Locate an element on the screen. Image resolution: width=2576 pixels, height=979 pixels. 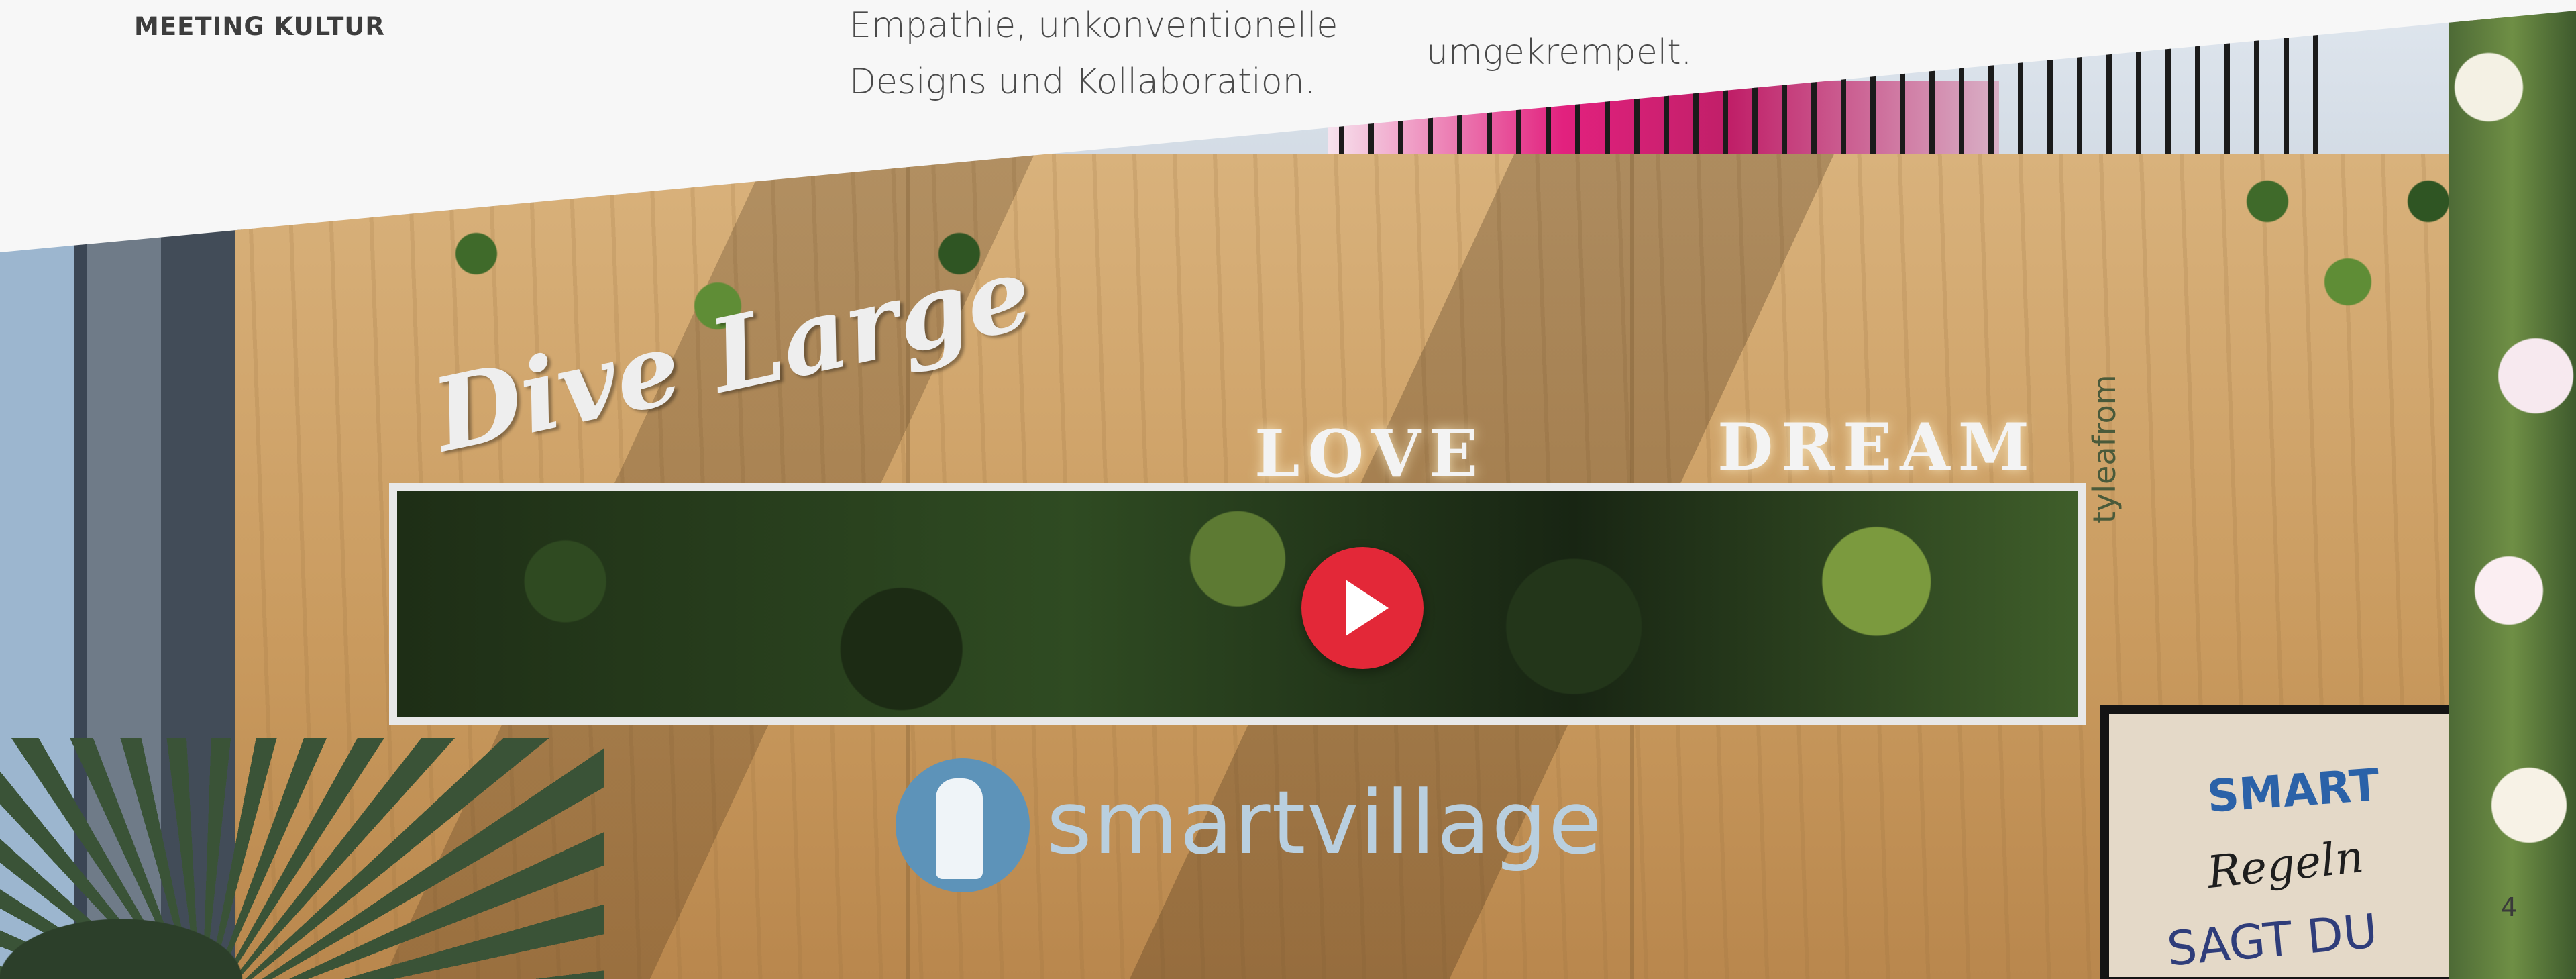
flower-garland is located at coordinates (2512, 495).